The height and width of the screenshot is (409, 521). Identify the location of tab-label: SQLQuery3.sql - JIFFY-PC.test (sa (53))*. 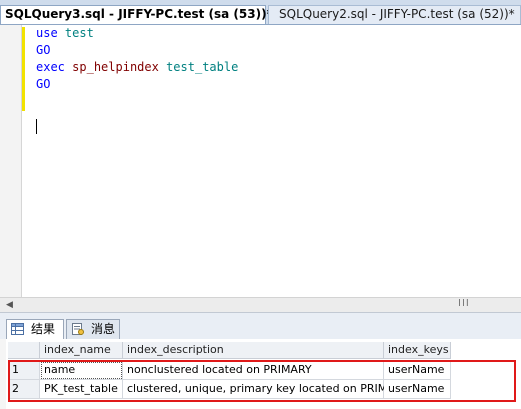
(139, 14).